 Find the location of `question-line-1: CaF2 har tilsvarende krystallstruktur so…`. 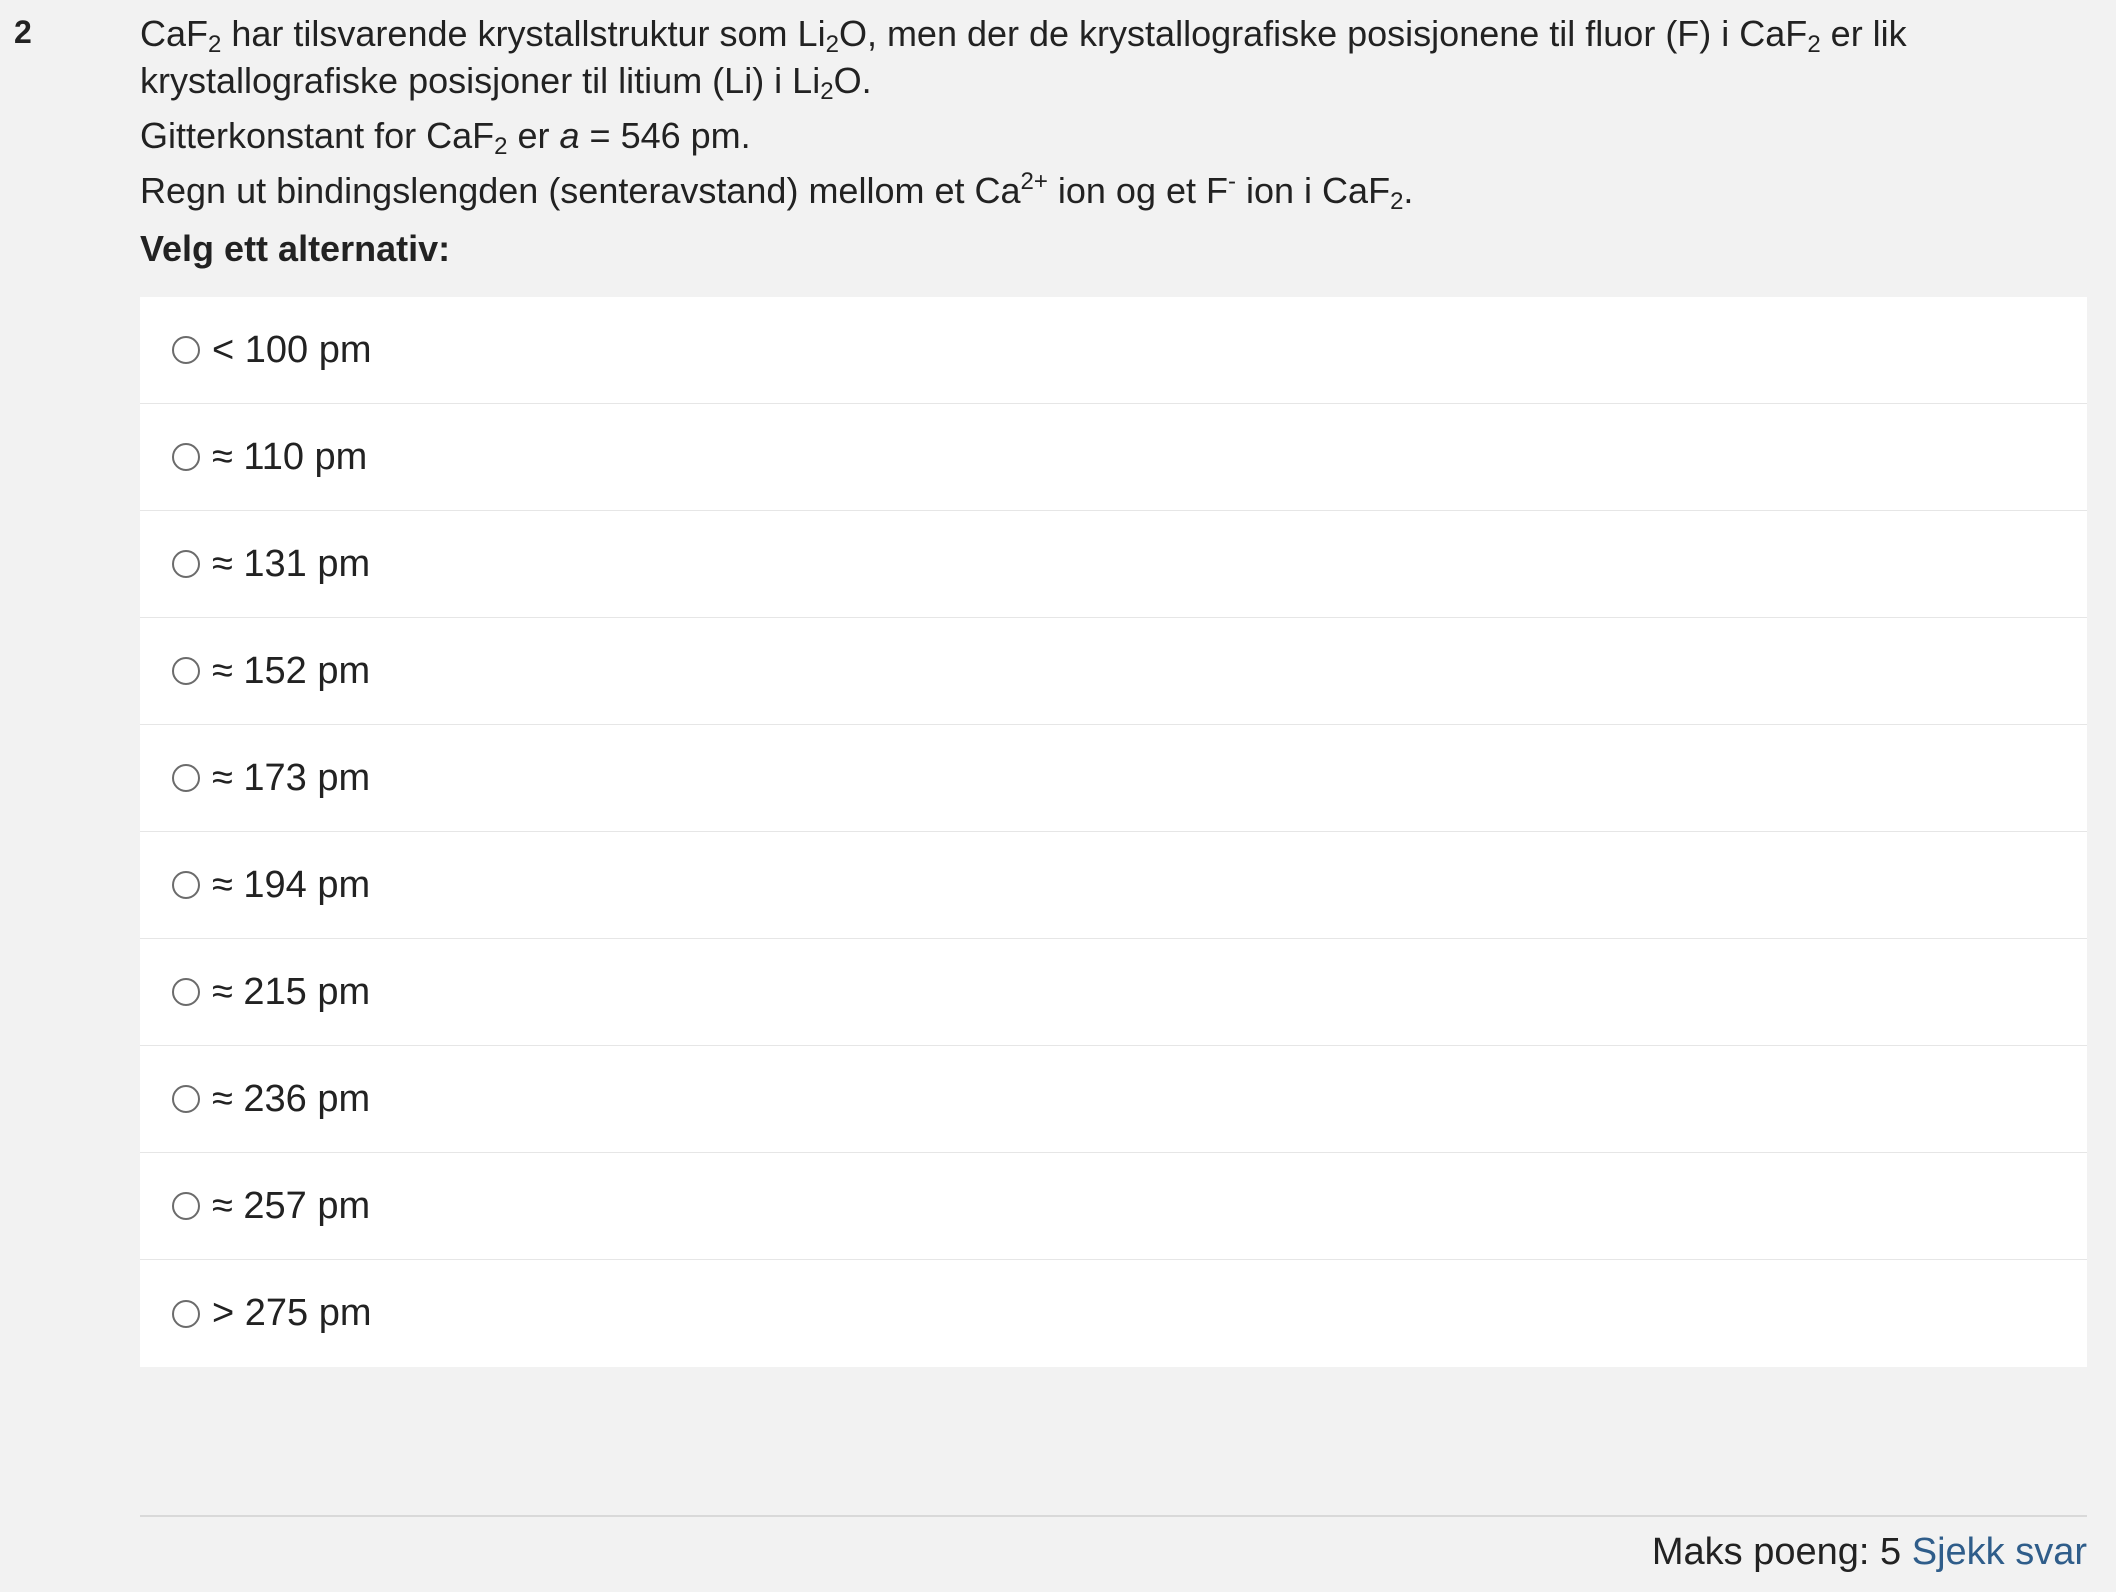

question-line-1: CaF2 har tilsvarende krystallstruktur so… is located at coordinates (1023, 35).